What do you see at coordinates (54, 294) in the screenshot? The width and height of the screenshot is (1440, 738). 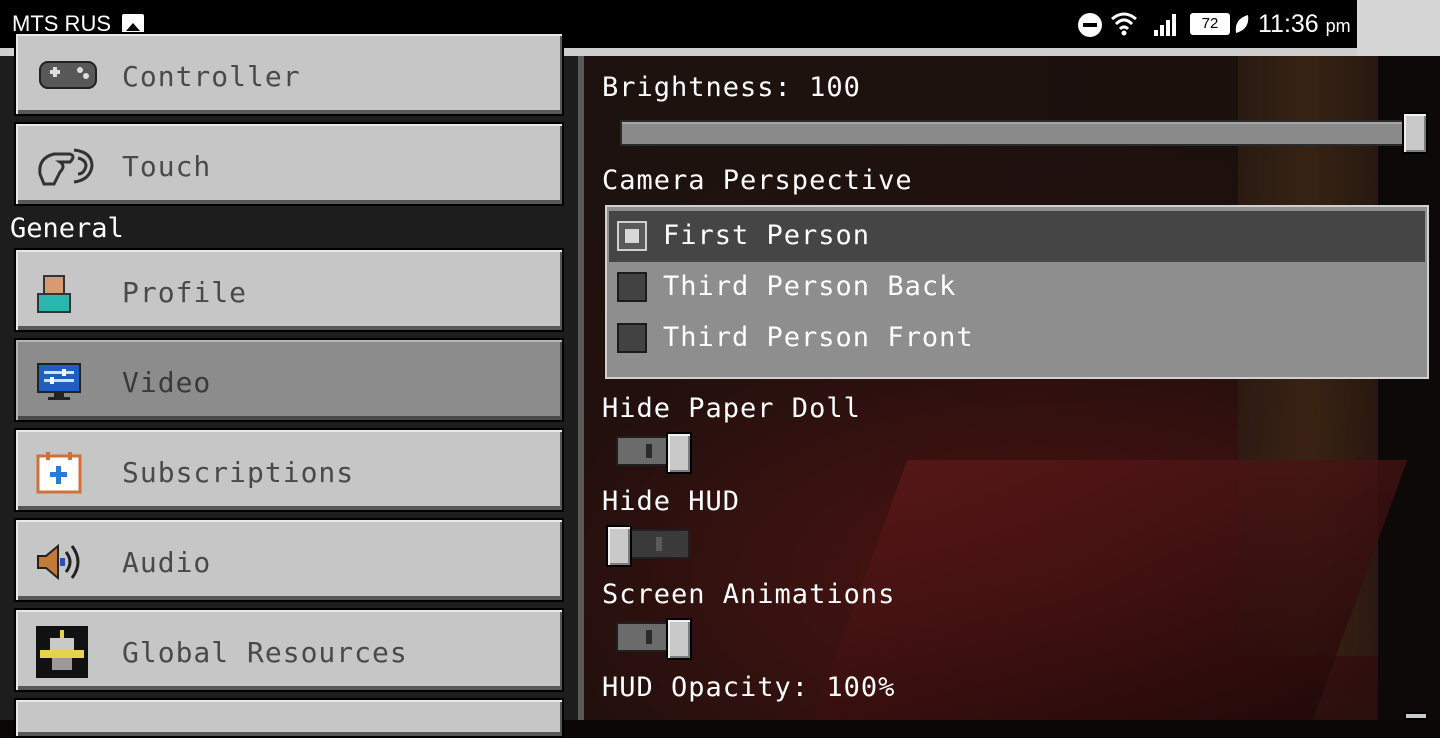 I see `profile-icon` at bounding box center [54, 294].